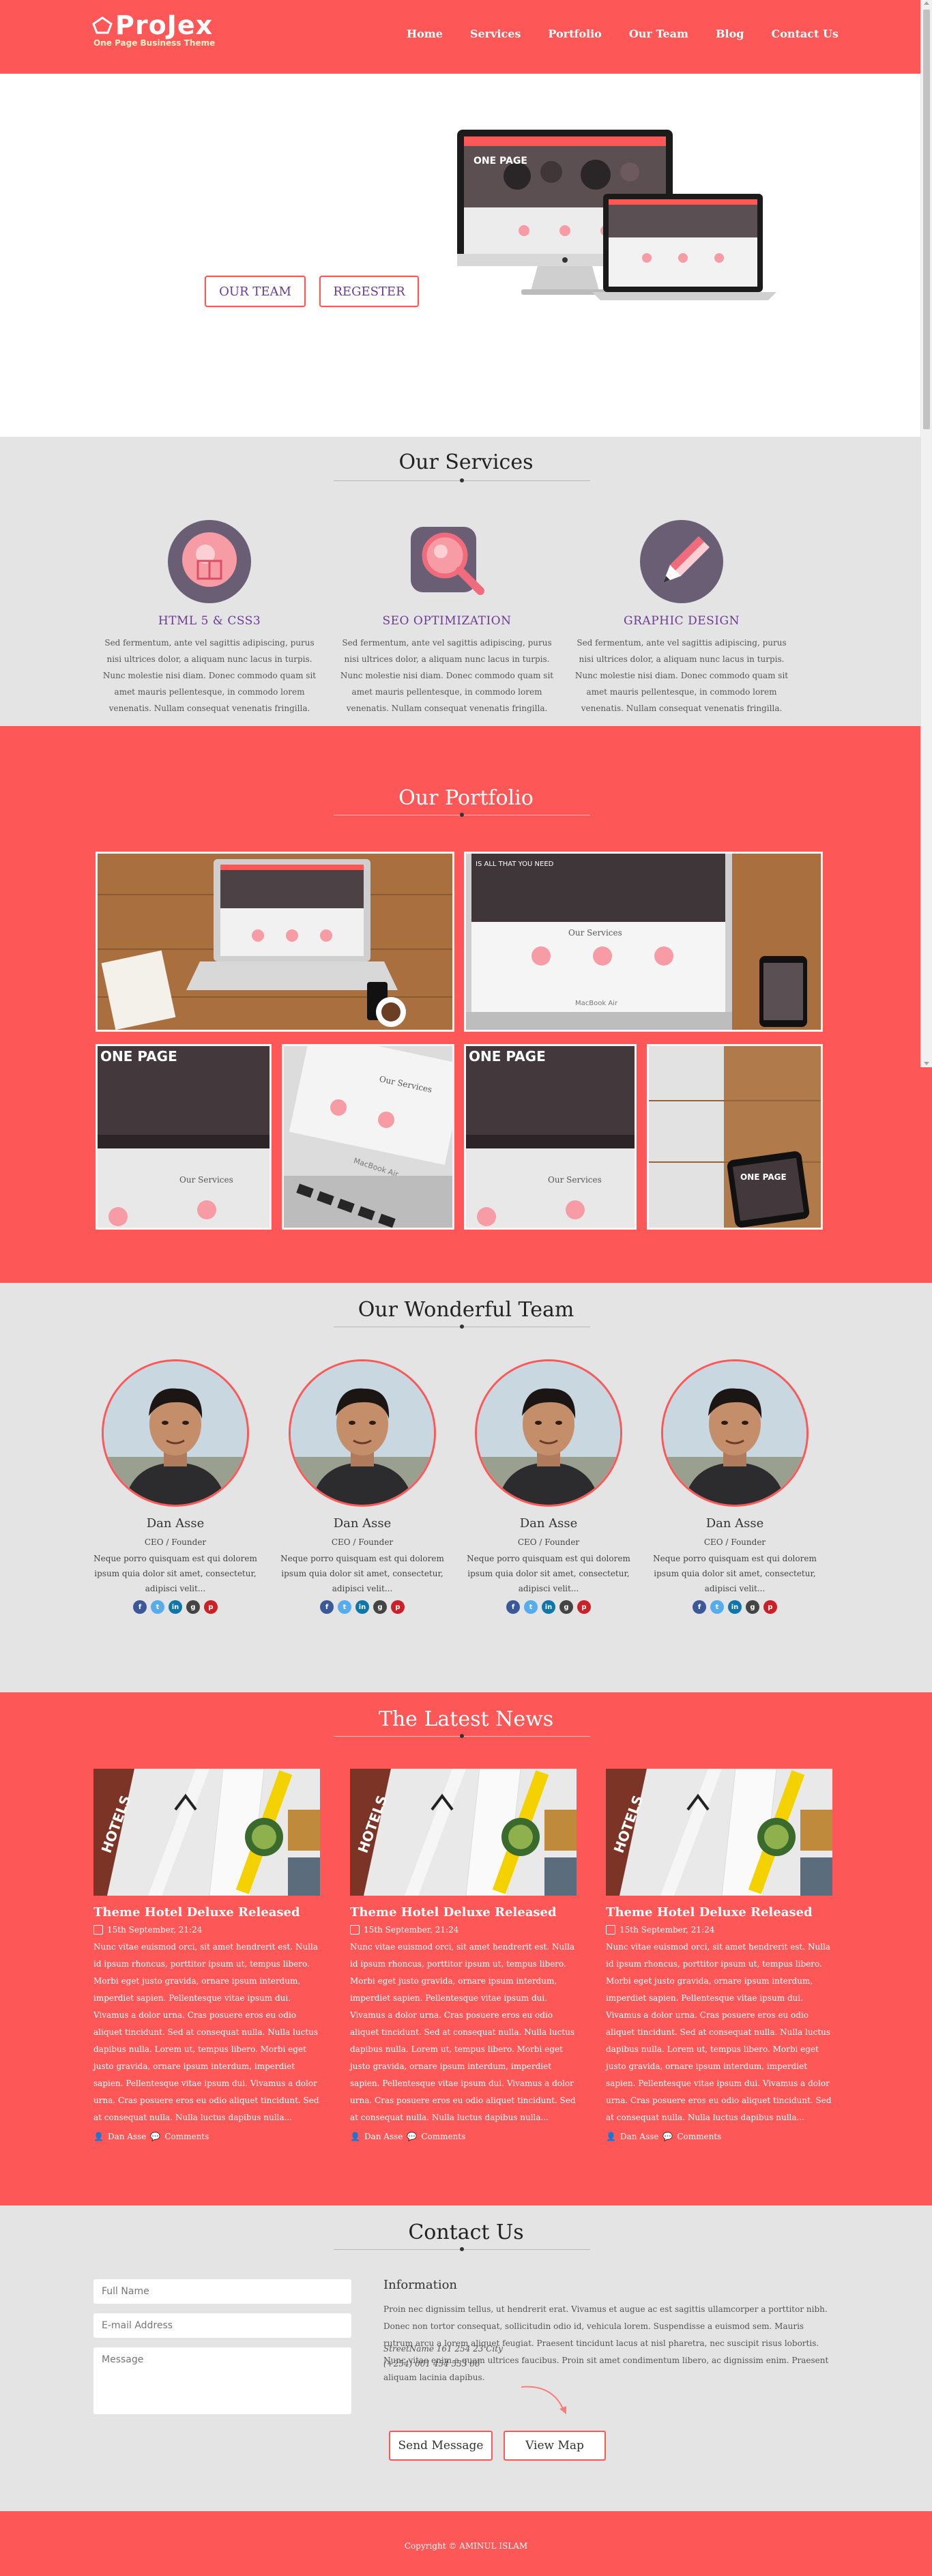 This screenshot has height=2576, width=932. Describe the element at coordinates (425, 33) in the screenshot. I see `nav-home: Home` at that location.